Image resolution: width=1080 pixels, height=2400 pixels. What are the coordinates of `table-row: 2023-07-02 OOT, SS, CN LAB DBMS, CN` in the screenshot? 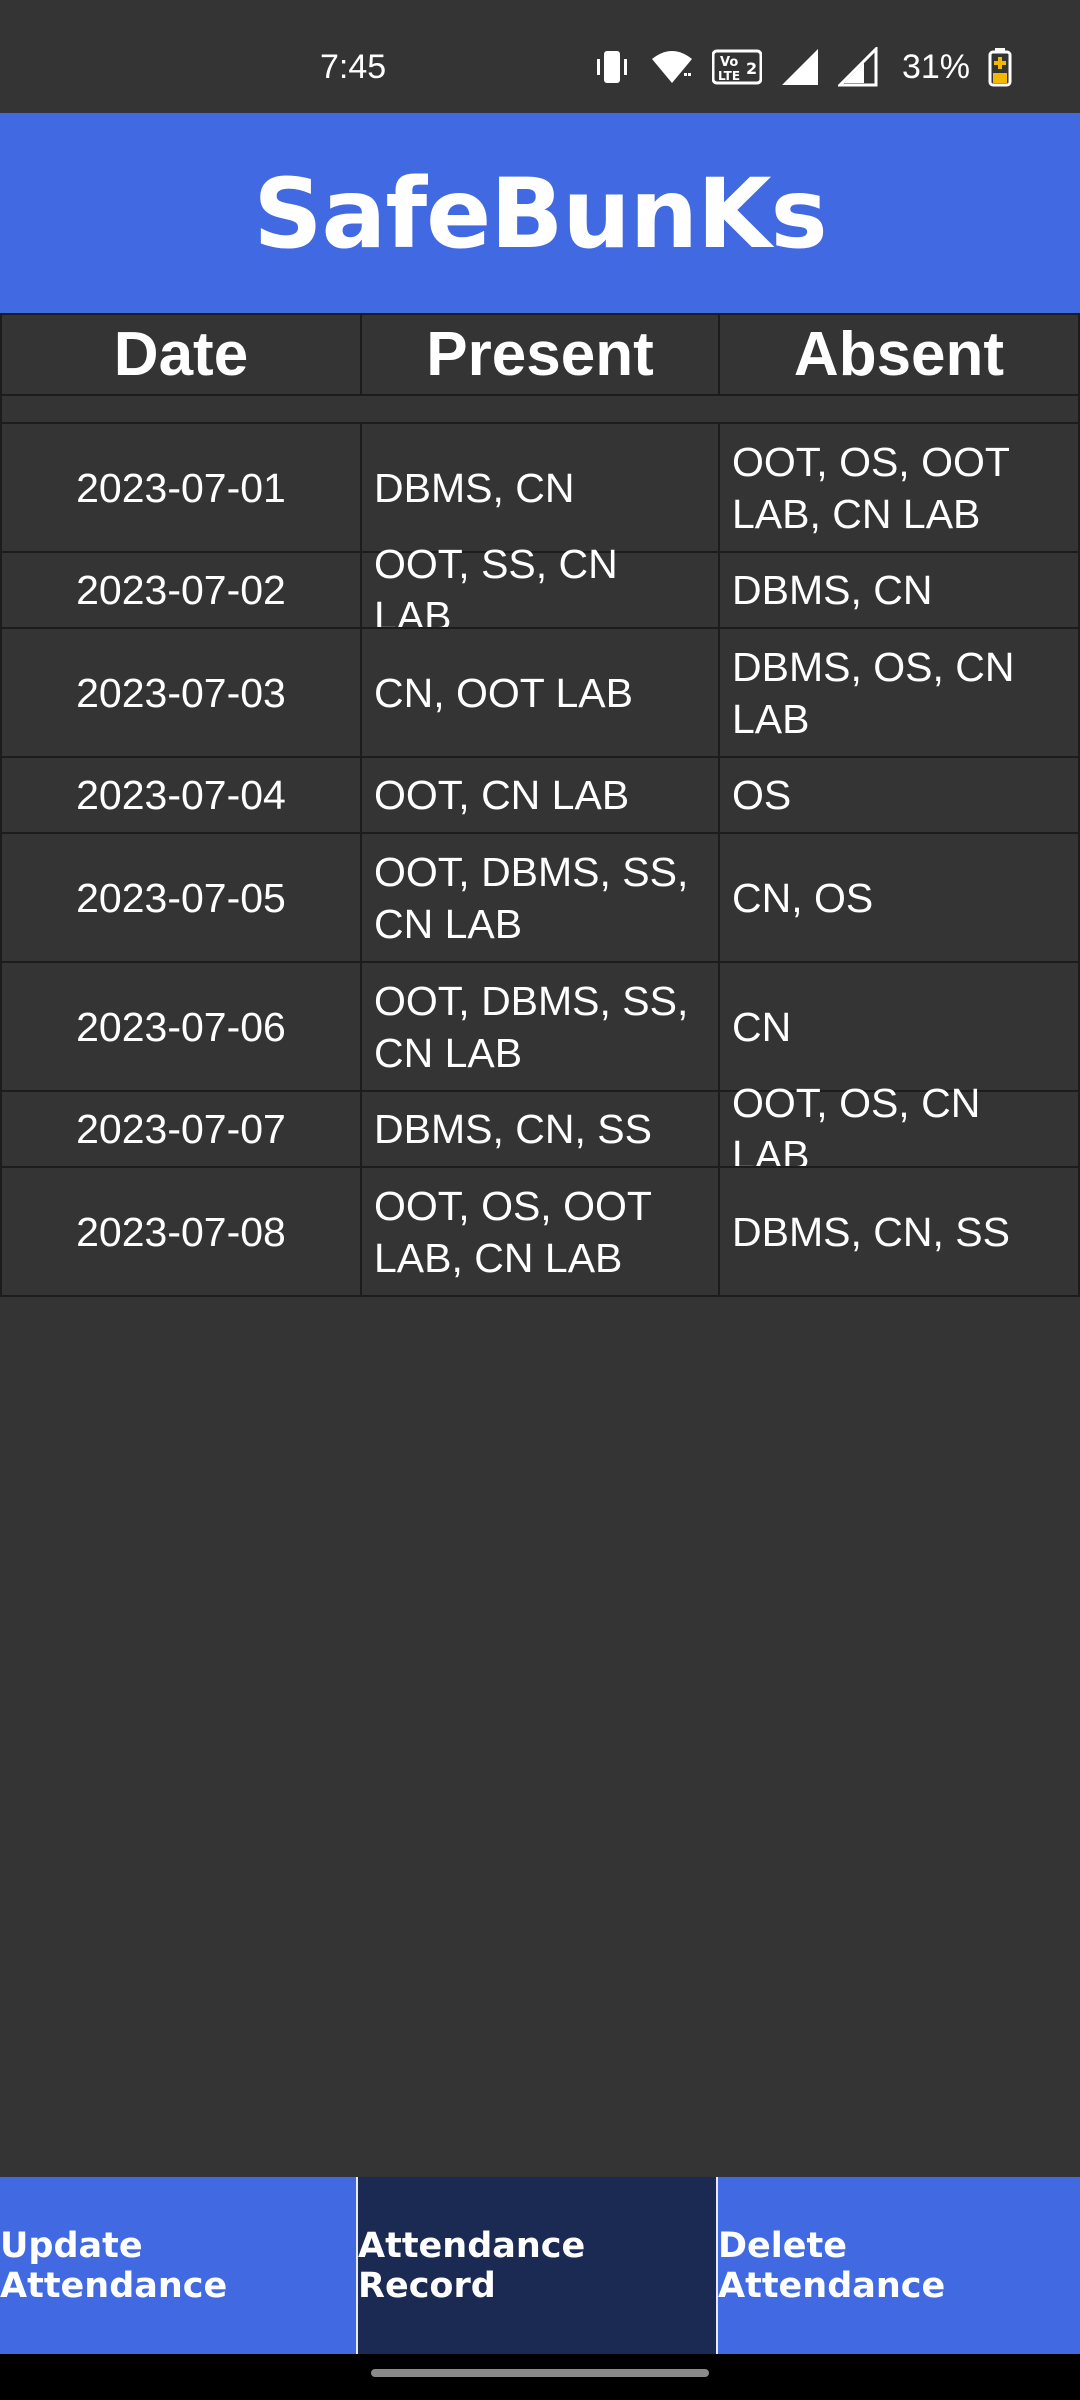 It's located at (540, 590).